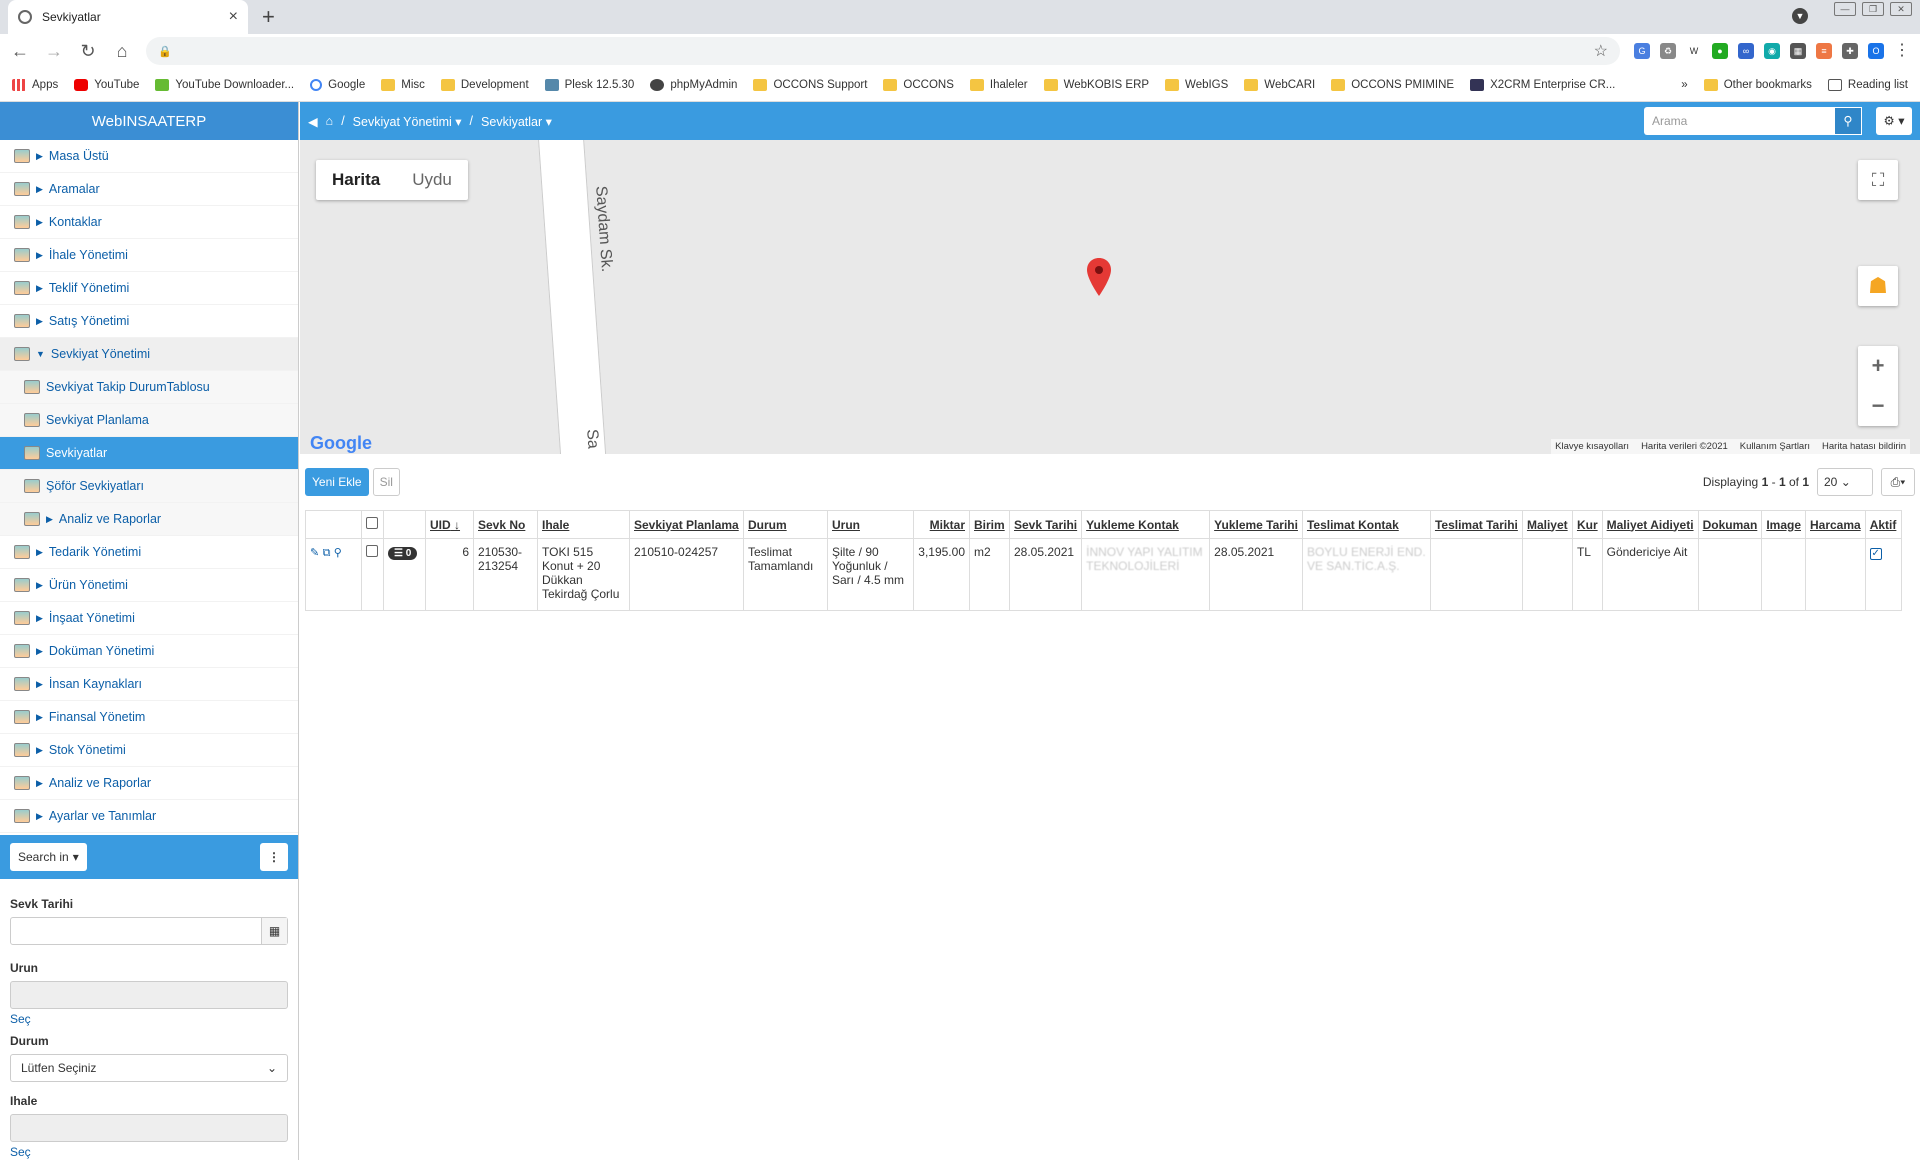 This screenshot has width=1920, height=1169. Describe the element at coordinates (149, 995) in the screenshot. I see `urun-input` at that location.